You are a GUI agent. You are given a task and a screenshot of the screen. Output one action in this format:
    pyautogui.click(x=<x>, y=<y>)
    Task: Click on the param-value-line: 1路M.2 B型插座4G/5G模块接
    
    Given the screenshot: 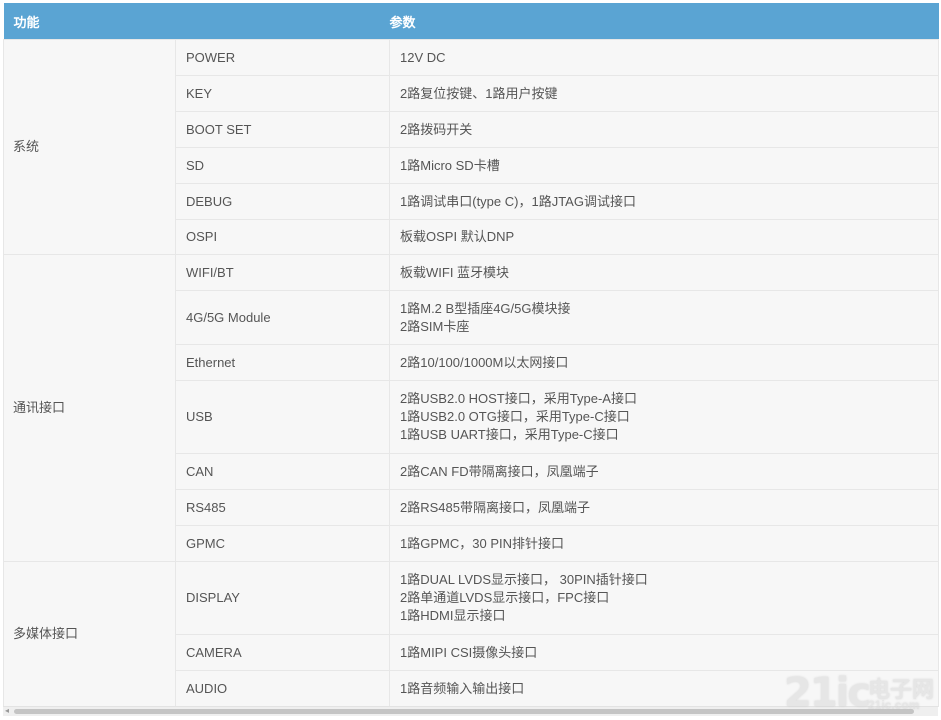 What is the action you would take?
    pyautogui.click(x=485, y=308)
    